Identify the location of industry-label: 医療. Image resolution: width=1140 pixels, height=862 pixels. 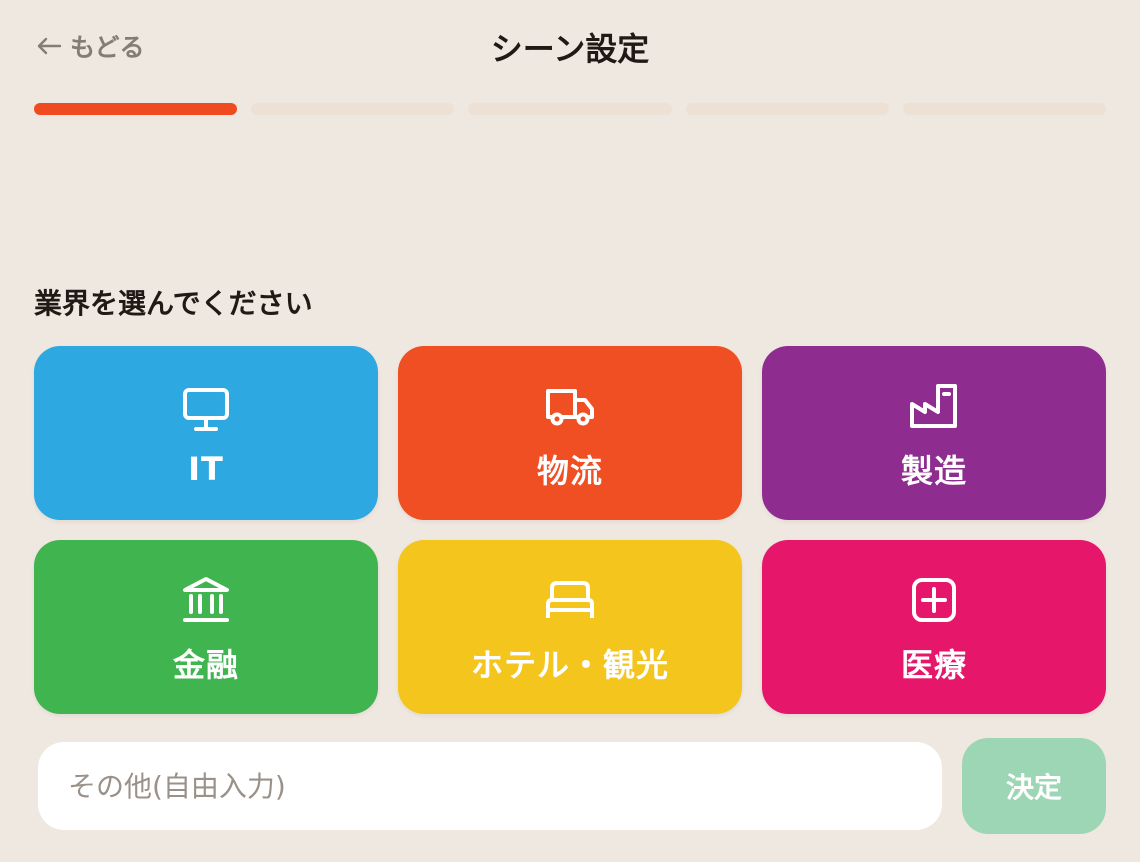
(933, 665).